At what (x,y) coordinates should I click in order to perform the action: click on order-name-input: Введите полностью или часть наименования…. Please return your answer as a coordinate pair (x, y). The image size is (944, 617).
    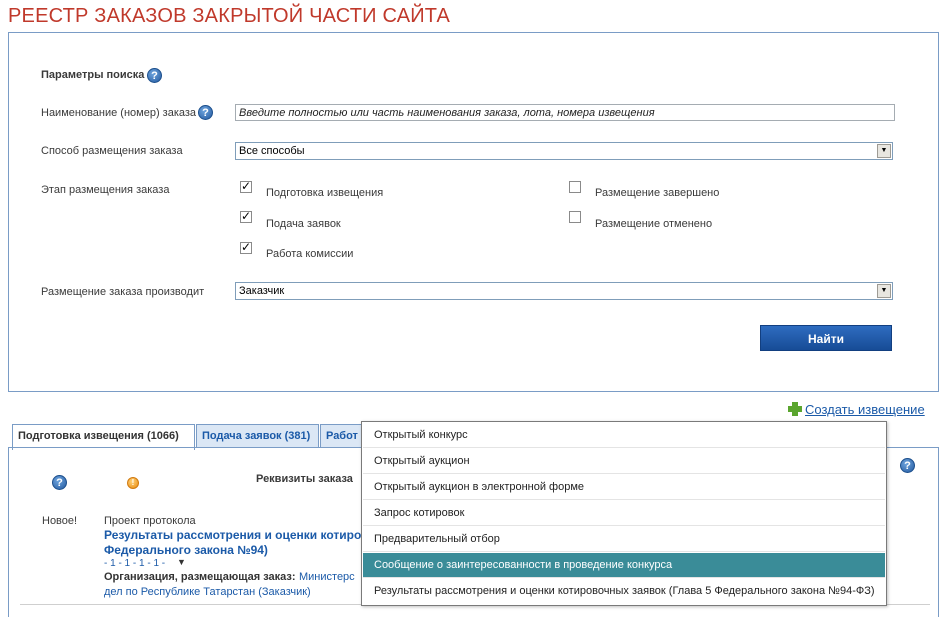
    Looking at the image, I should click on (565, 112).